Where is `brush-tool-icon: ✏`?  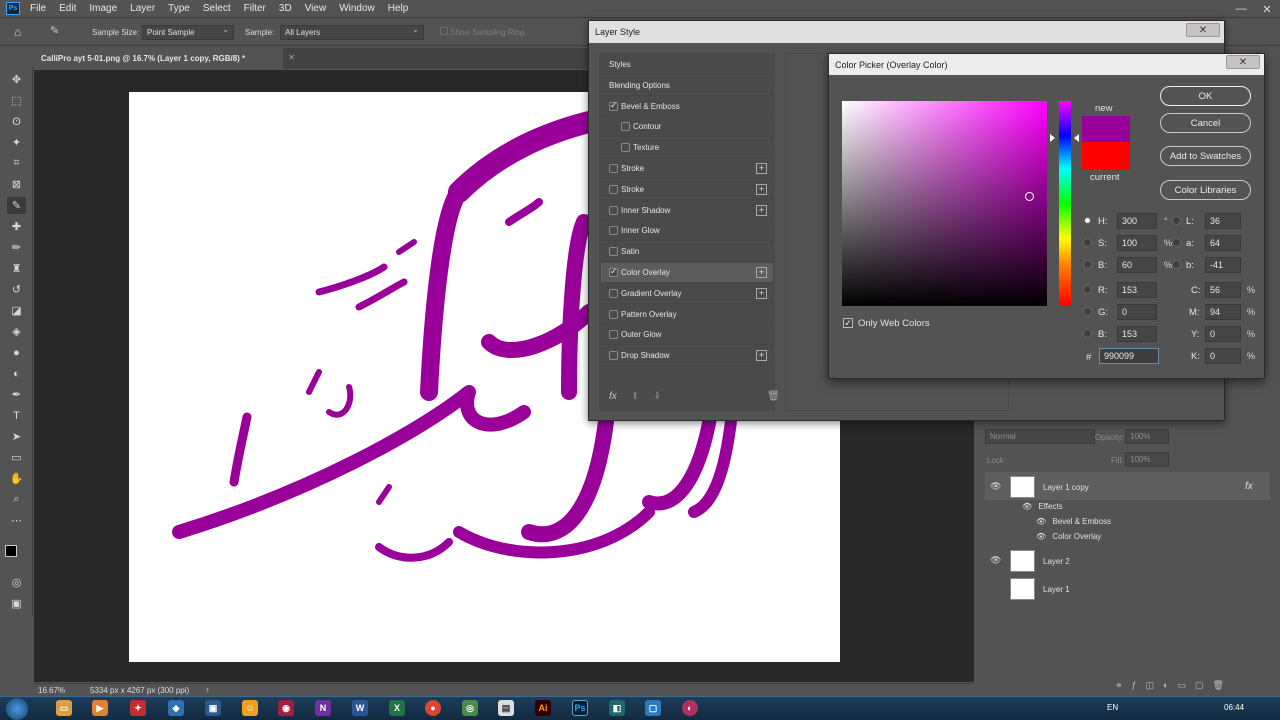 brush-tool-icon: ✏ is located at coordinates (16, 247).